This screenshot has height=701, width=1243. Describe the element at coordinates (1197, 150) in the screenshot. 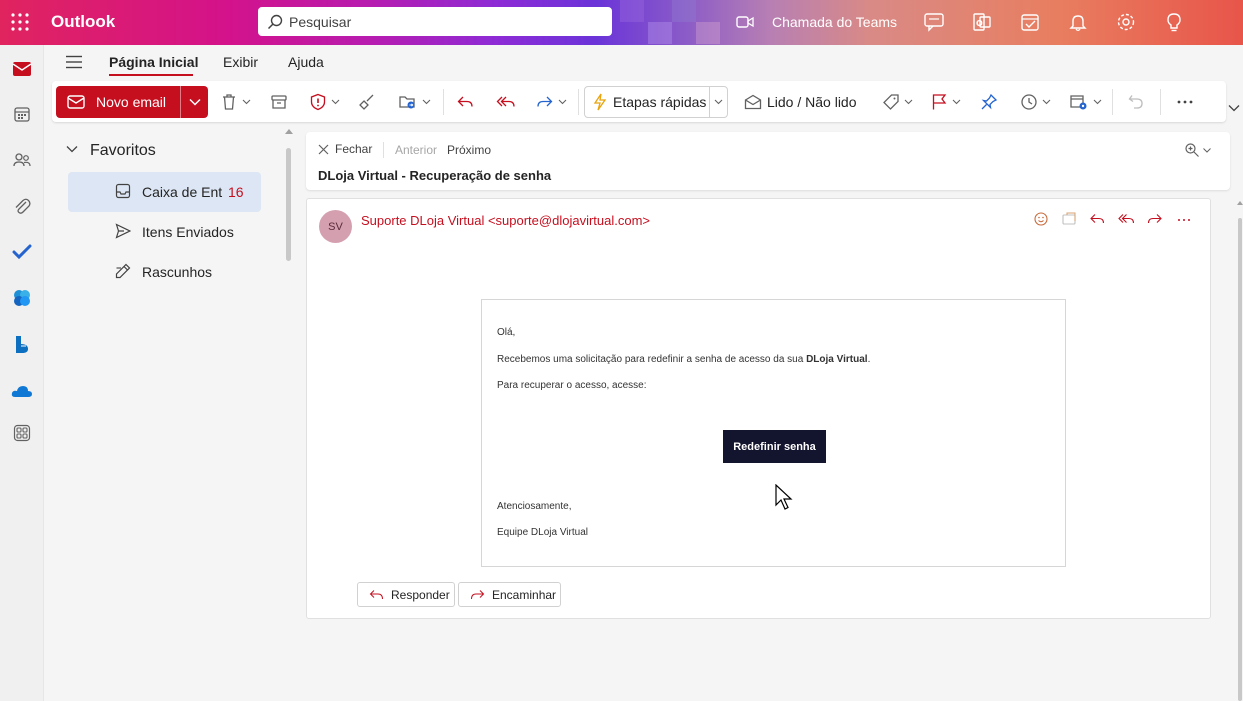

I see `zoom-button` at that location.